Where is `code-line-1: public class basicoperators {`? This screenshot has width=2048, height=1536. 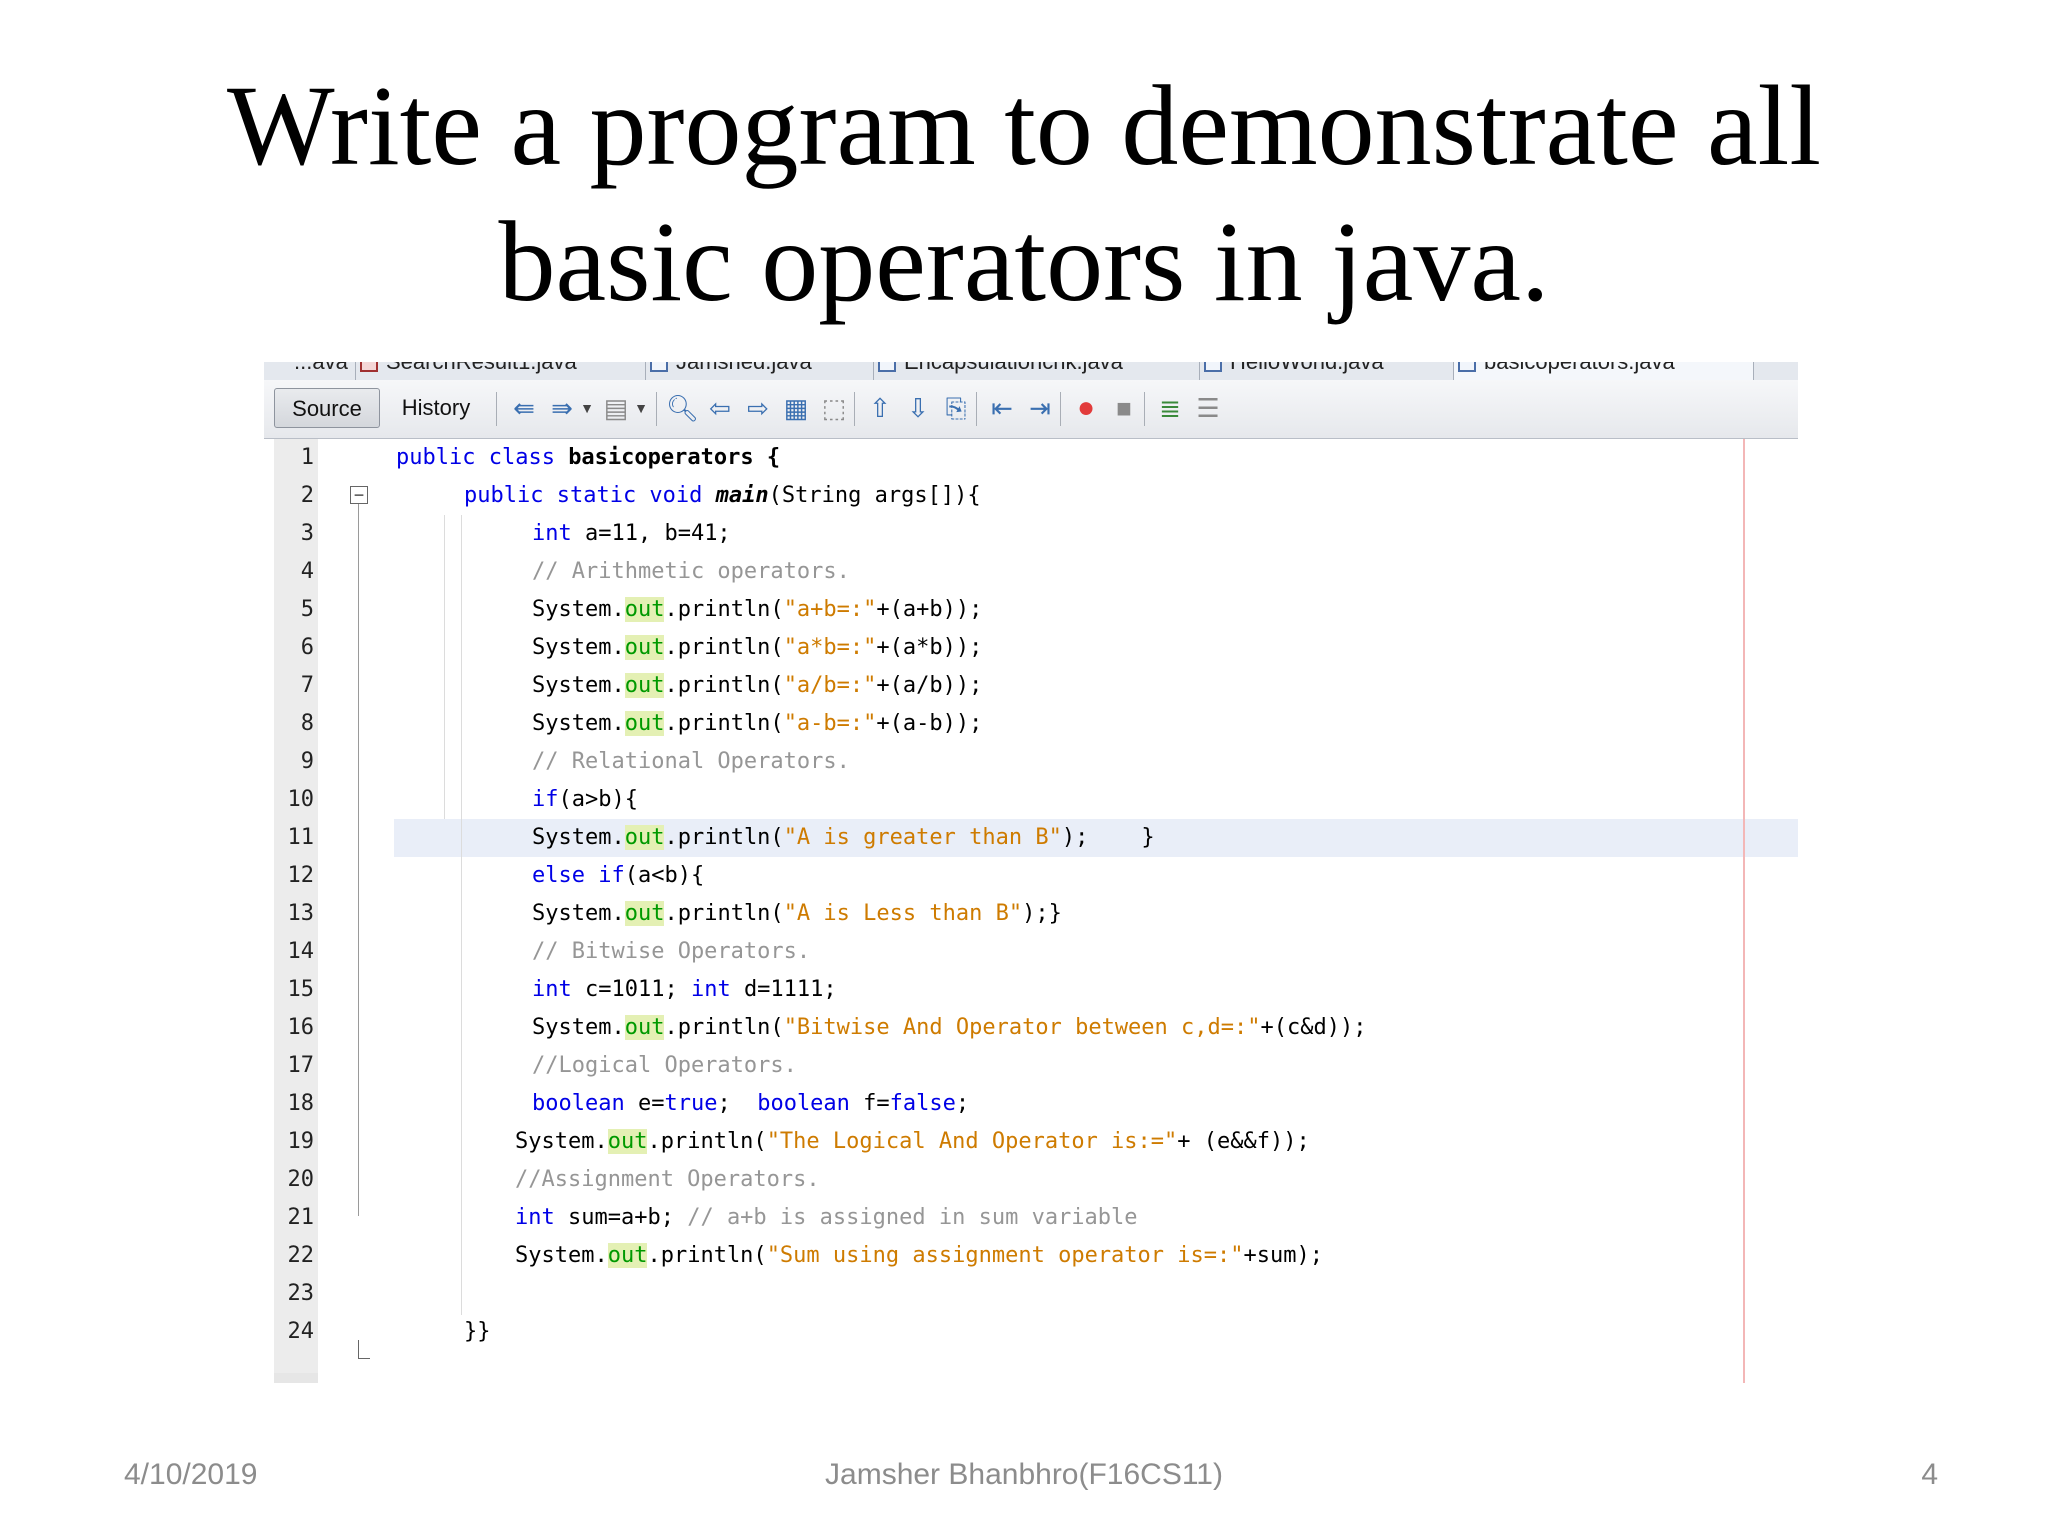 code-line-1: public class basicoperators { is located at coordinates (588, 458).